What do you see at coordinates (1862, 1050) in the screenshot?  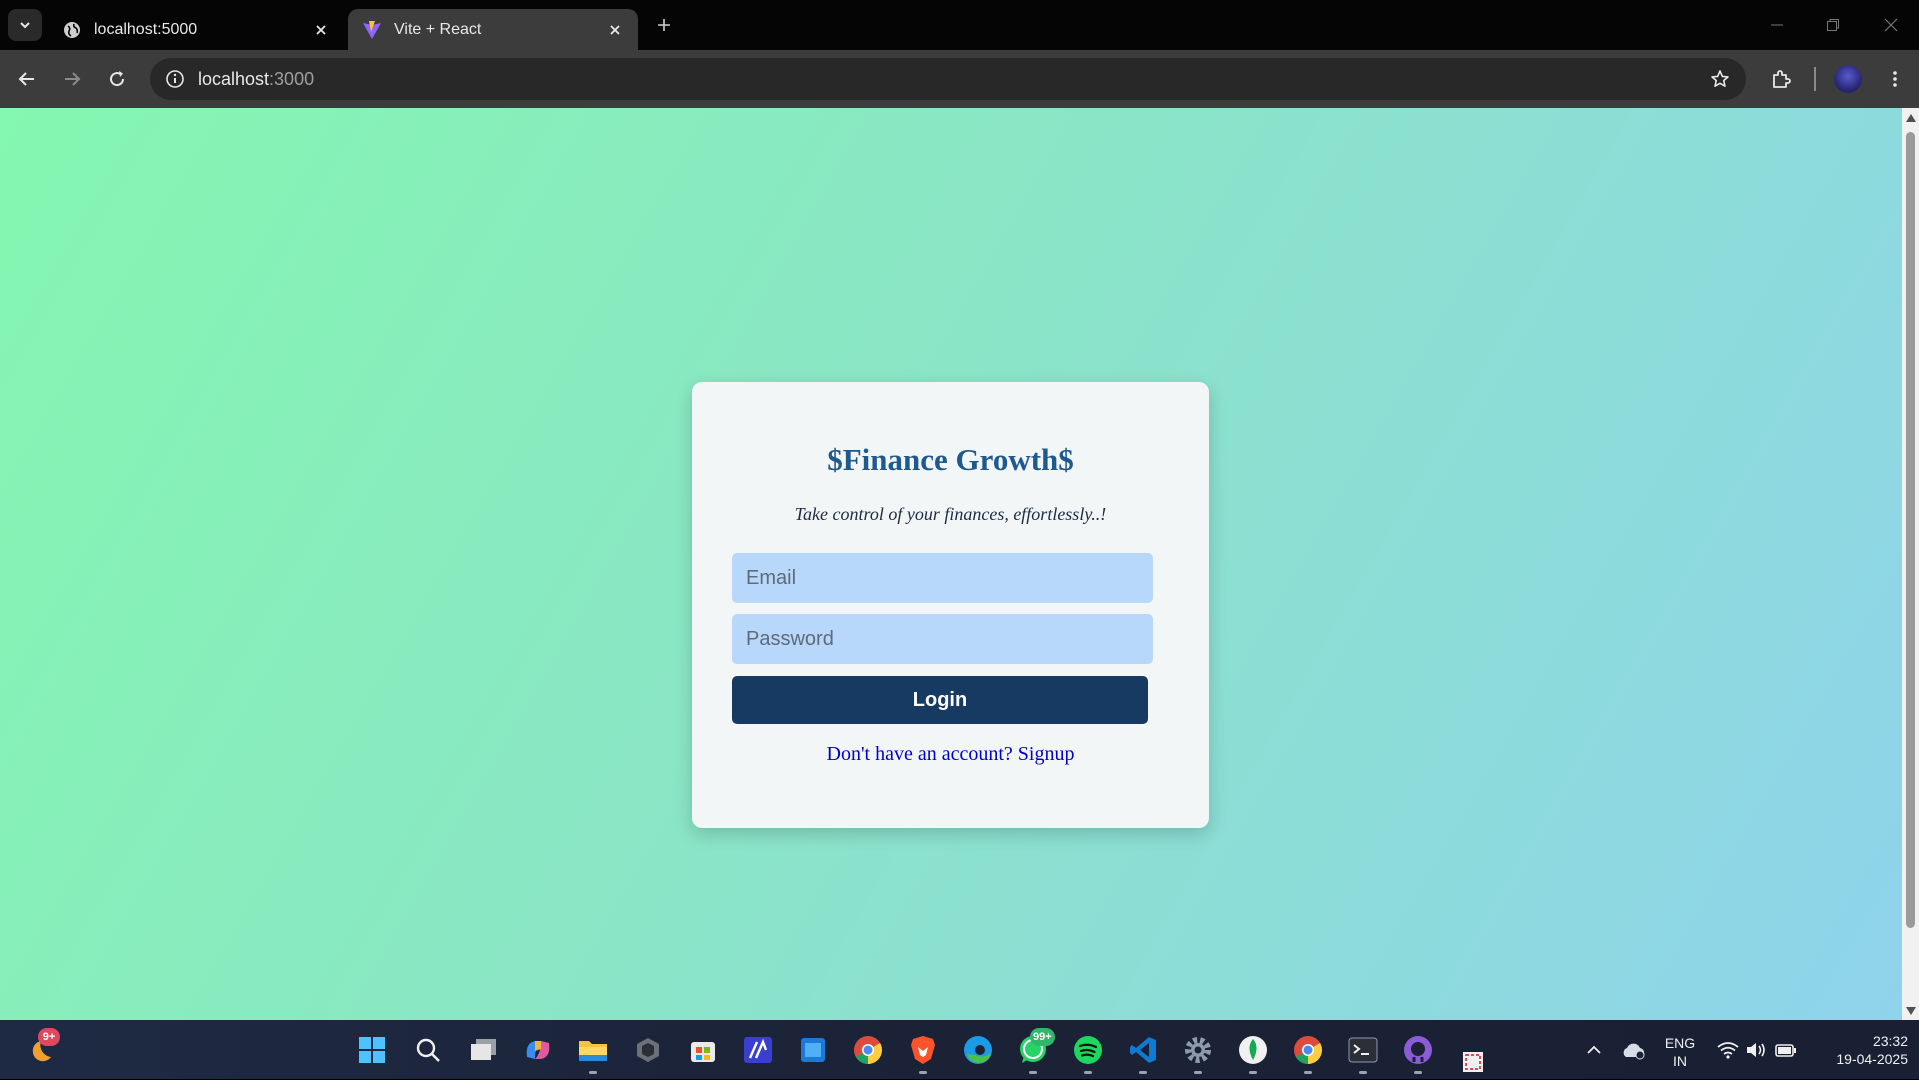 I see `clock: 23:32 19-04-2025` at bounding box center [1862, 1050].